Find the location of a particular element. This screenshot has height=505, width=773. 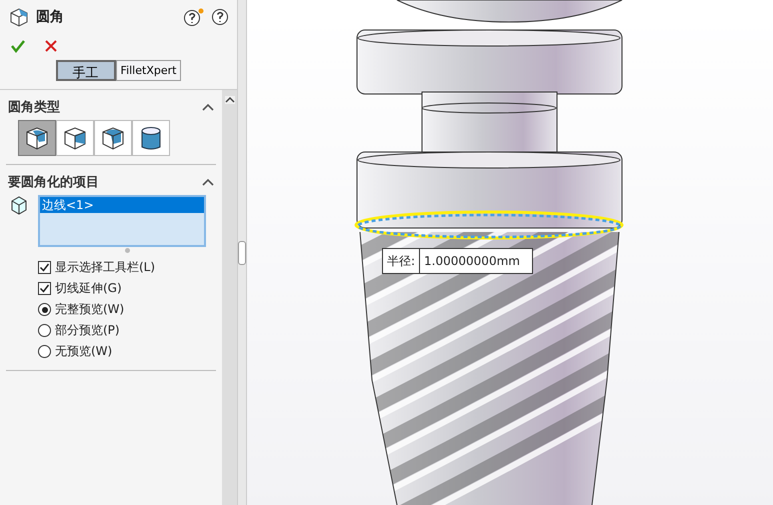

resize-handle is located at coordinates (127, 250).